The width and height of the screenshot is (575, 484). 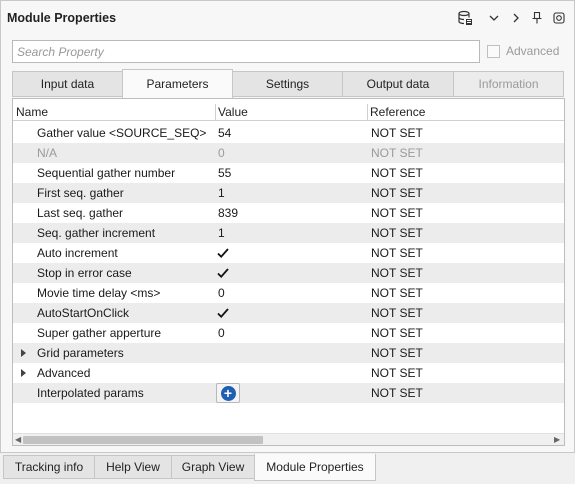 What do you see at coordinates (90, 393) in the screenshot?
I see `row-name: Interpolated params` at bounding box center [90, 393].